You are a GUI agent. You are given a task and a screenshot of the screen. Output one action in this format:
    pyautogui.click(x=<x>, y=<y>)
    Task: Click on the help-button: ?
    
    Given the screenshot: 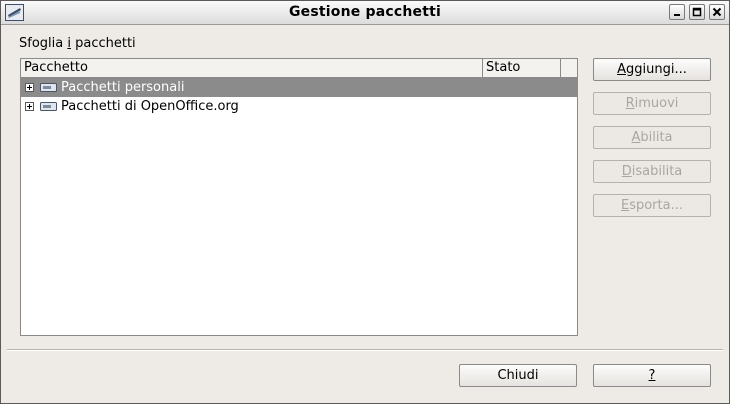 What is the action you would take?
    pyautogui.click(x=652, y=375)
    